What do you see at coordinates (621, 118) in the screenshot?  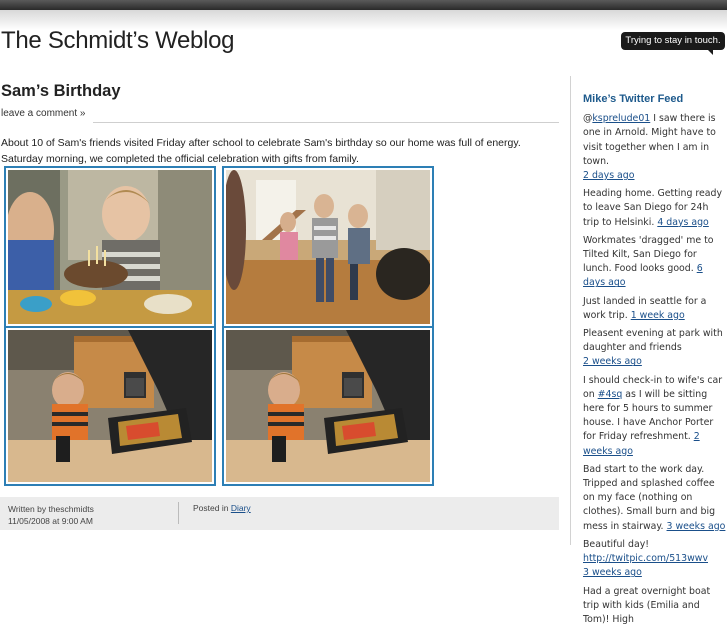 I see `tweet-mention-link: ksprelude01` at bounding box center [621, 118].